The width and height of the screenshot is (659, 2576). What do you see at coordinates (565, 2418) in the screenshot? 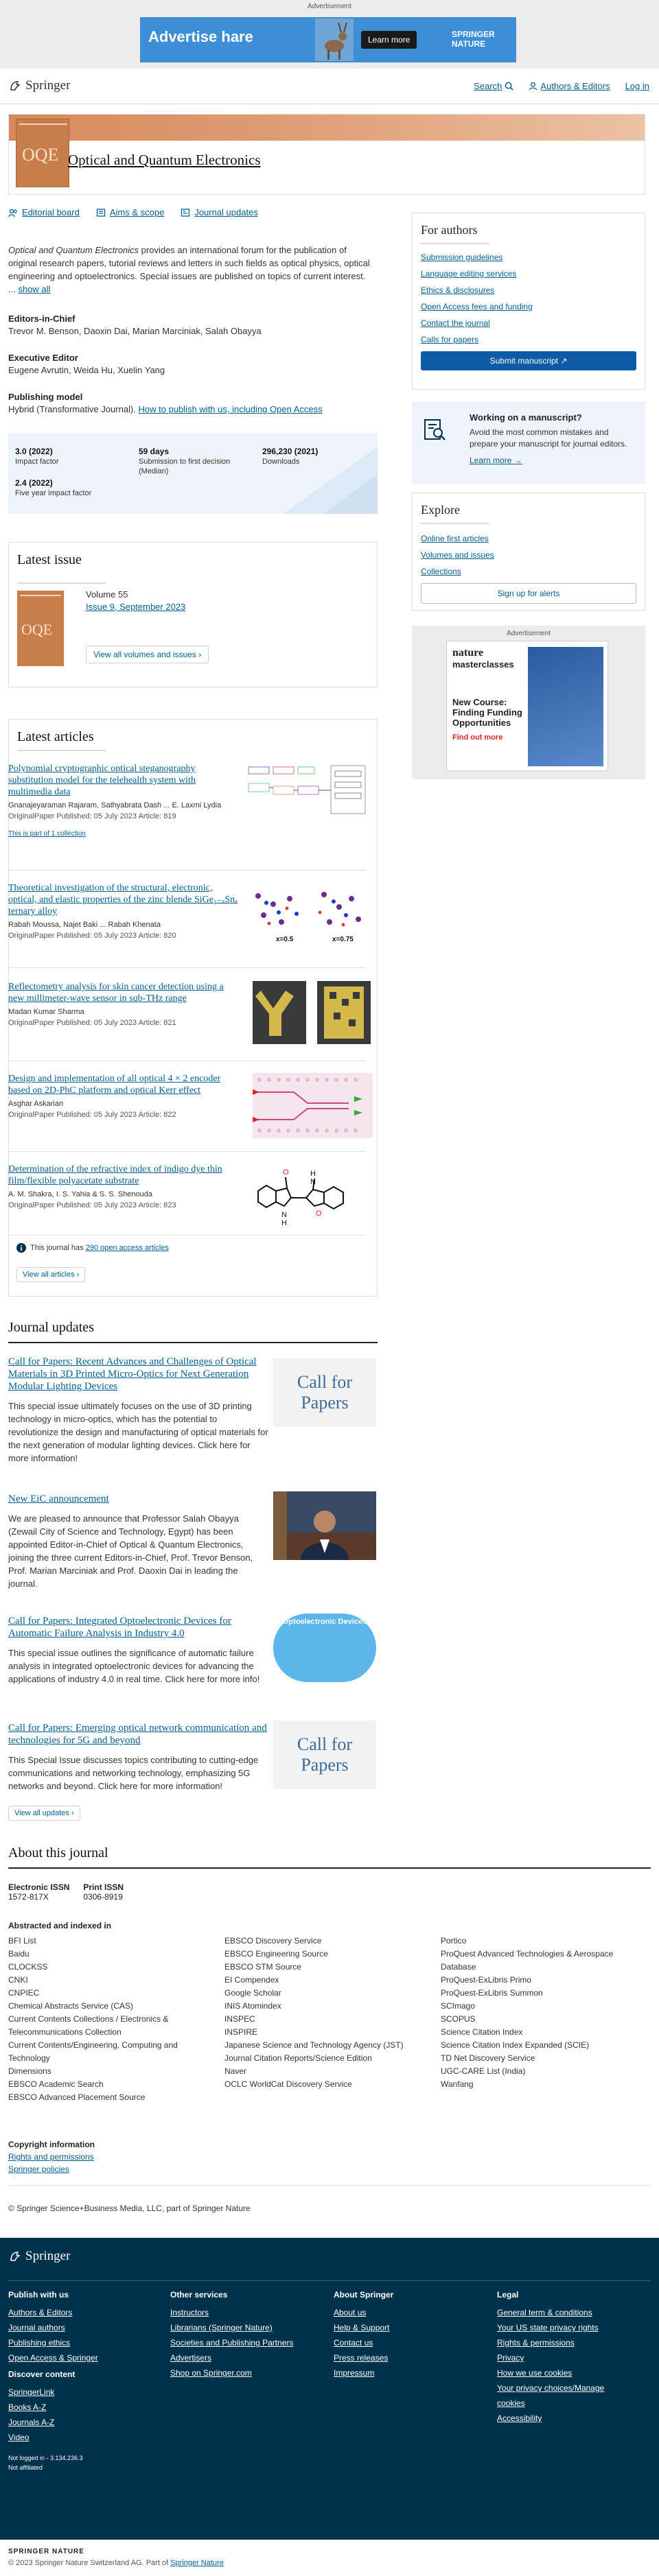
I see `footer-link-accessibility: Accessibility` at bounding box center [565, 2418].